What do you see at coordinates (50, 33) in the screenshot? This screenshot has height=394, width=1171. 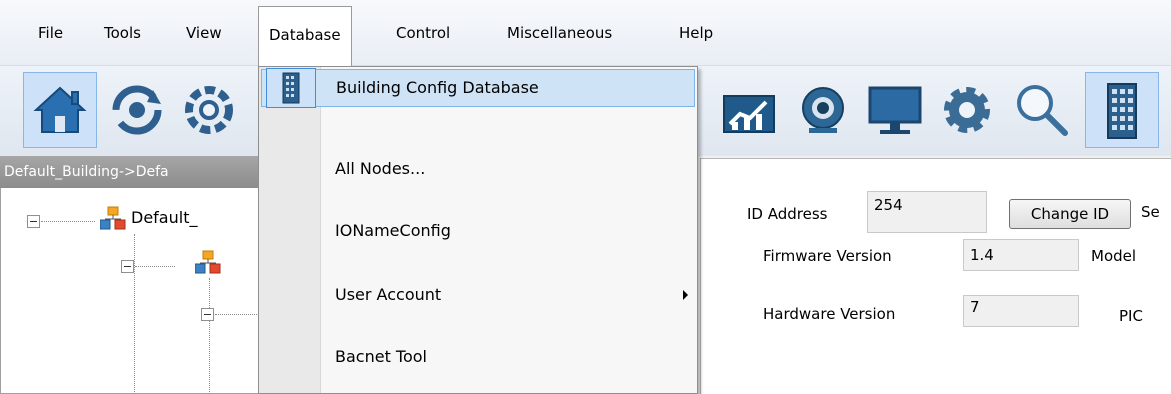 I see `menu-file: File` at bounding box center [50, 33].